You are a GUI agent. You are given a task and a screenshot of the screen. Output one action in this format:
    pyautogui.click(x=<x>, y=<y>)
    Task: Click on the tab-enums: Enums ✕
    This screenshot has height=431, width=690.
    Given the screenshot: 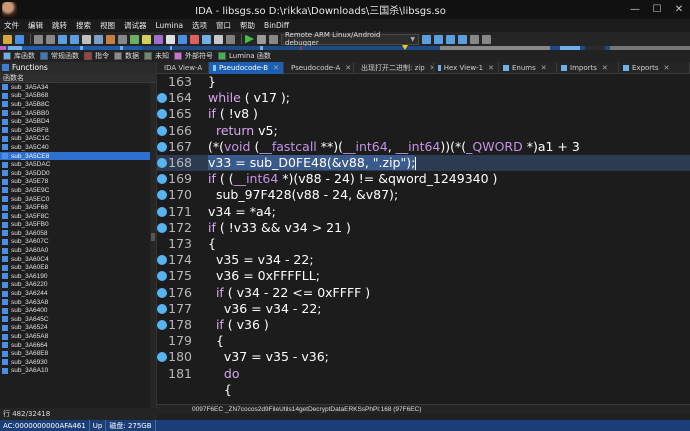 What is the action you would take?
    pyautogui.click(x=528, y=67)
    